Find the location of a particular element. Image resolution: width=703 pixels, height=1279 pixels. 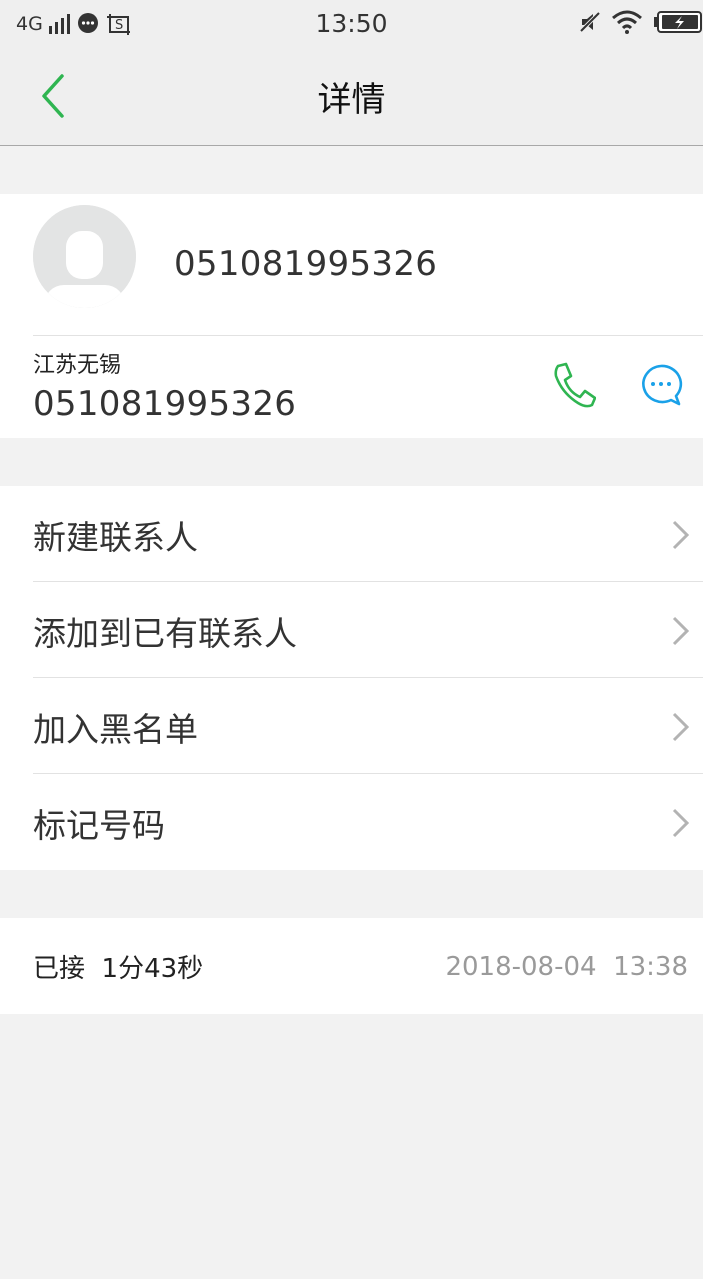

message-button is located at coordinates (661, 385).